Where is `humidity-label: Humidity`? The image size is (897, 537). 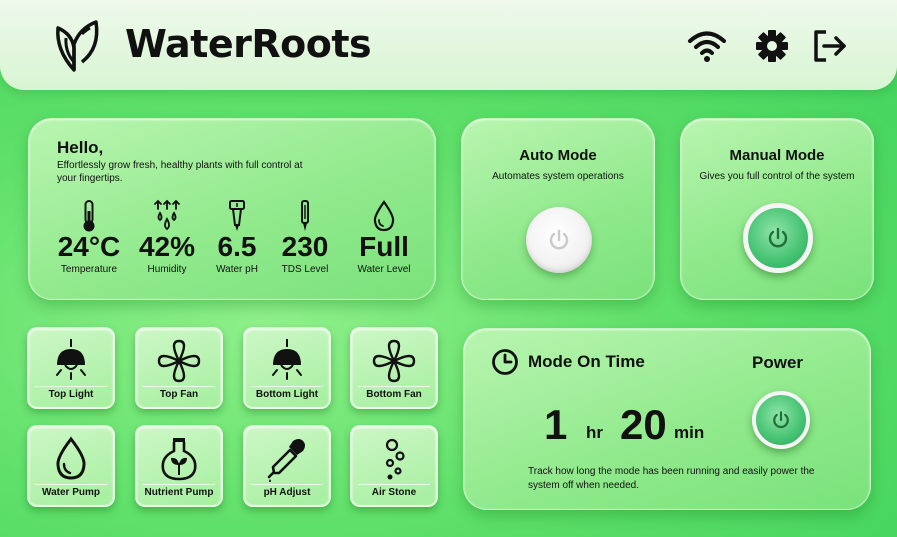
humidity-label: Humidity is located at coordinates (167, 269).